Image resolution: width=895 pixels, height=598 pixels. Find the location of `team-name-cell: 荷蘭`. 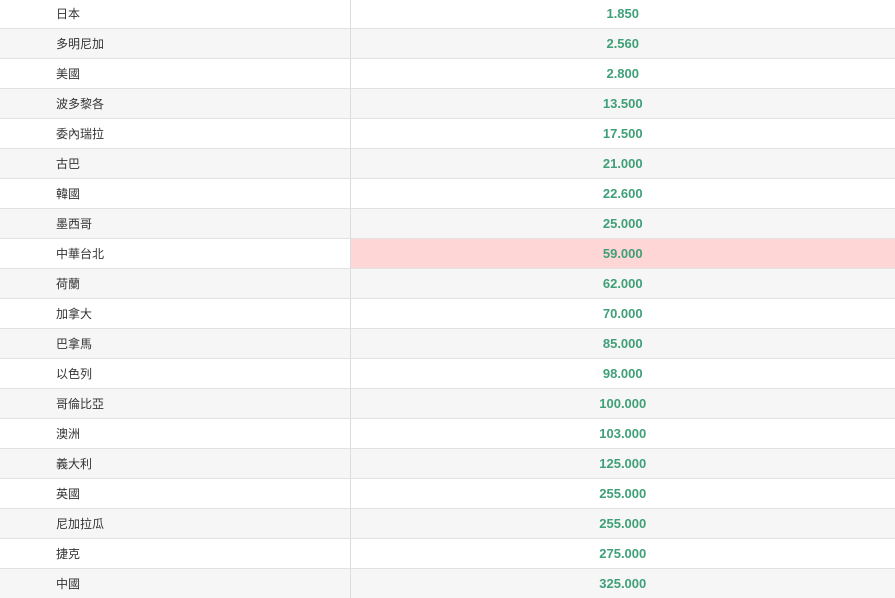

team-name-cell: 荷蘭 is located at coordinates (175, 283).